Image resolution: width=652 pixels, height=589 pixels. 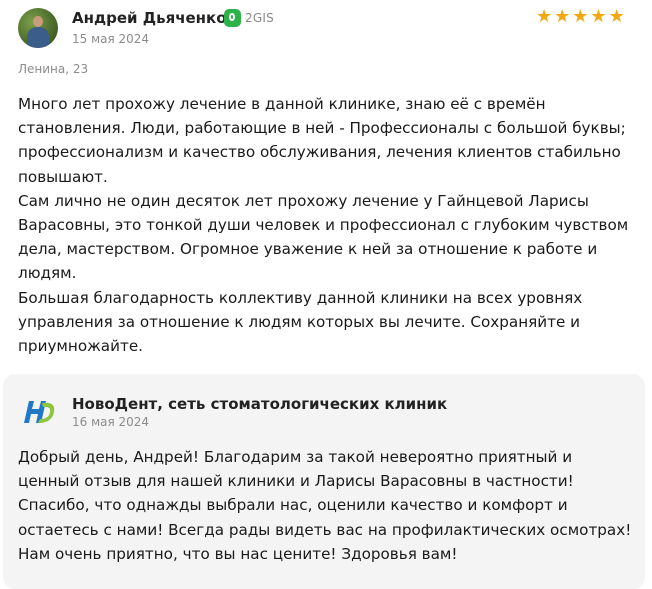 I want to click on avatar-head, so click(x=38, y=21).